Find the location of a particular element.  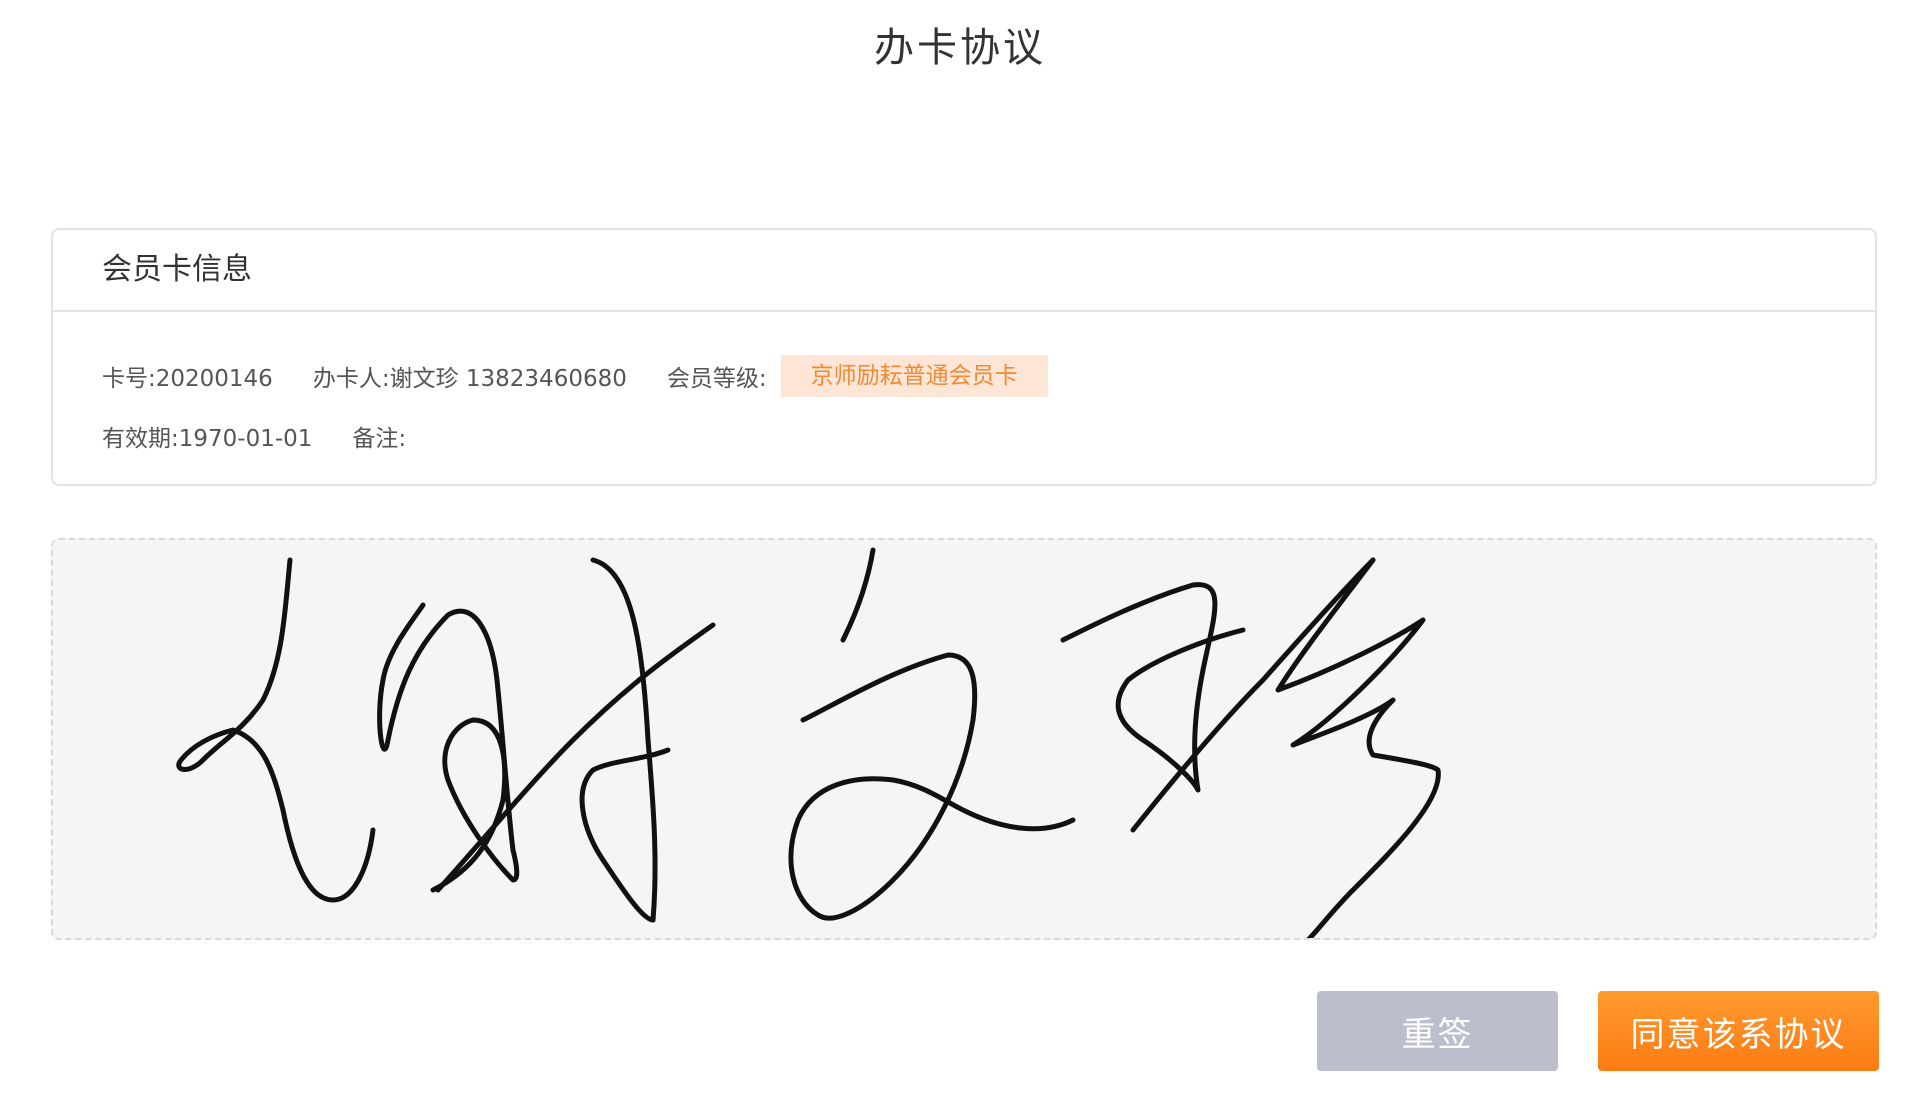

agree-agreement-button: 同意该系协议 is located at coordinates (1738, 1031).